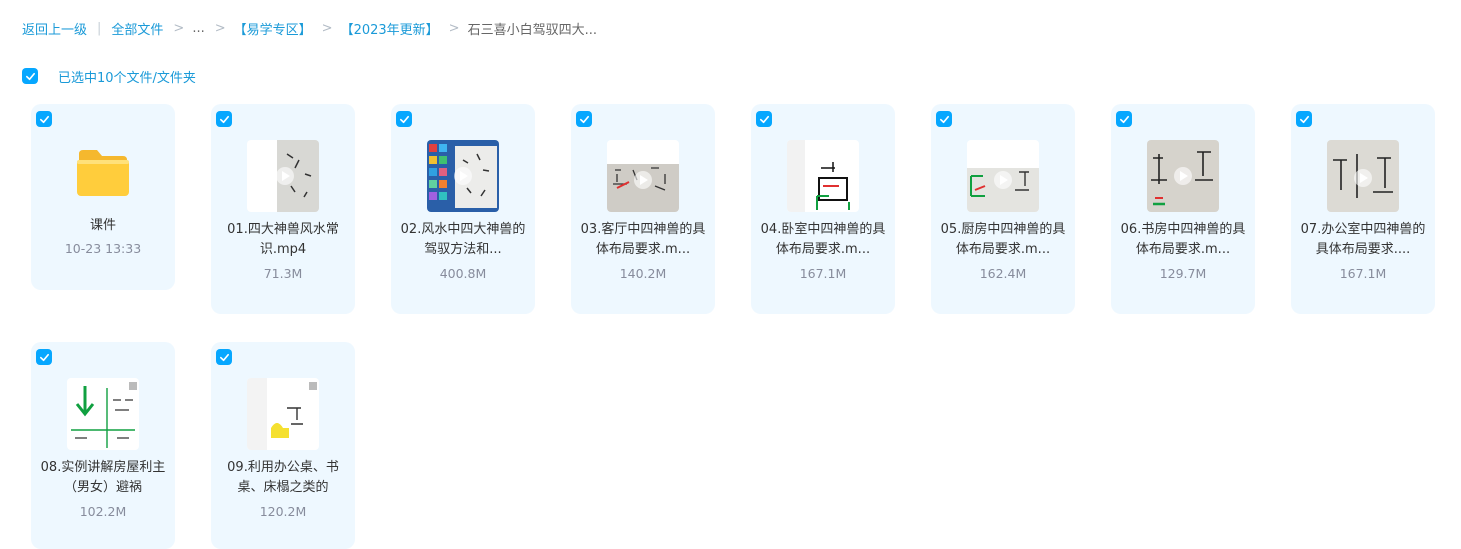  Describe the element at coordinates (643, 273) in the screenshot. I see `file-size: 140.2M` at that location.